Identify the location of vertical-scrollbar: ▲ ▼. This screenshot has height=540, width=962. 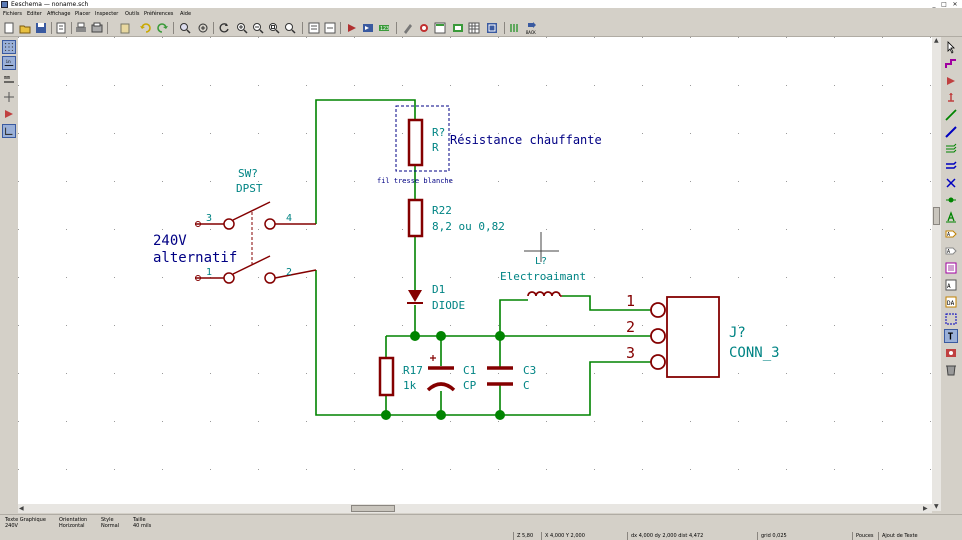
(936, 274).